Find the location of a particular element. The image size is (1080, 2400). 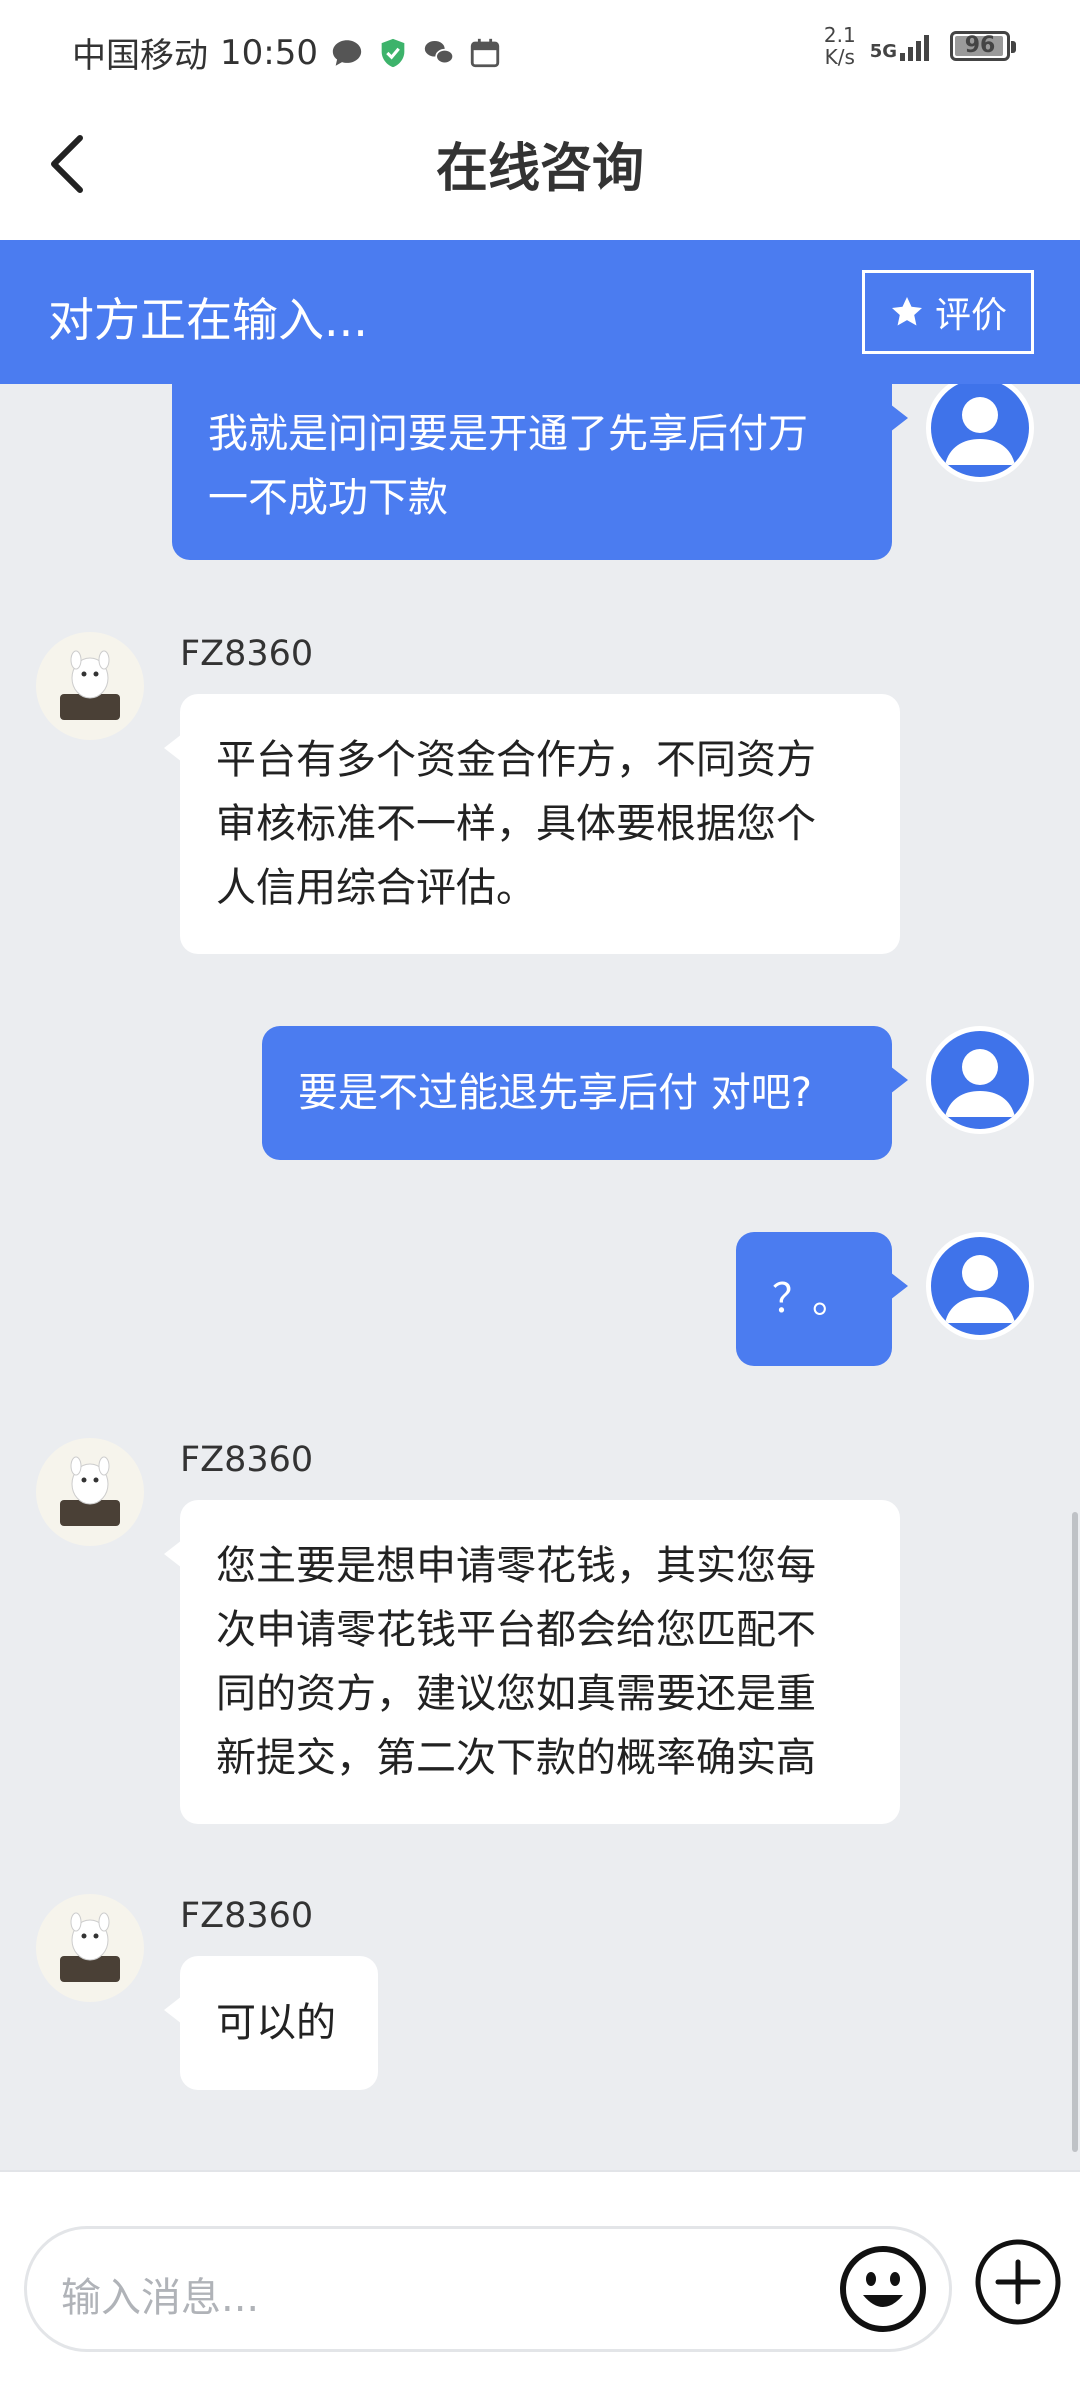

status-left: 中国移动 10:50 is located at coordinates (287, 52).